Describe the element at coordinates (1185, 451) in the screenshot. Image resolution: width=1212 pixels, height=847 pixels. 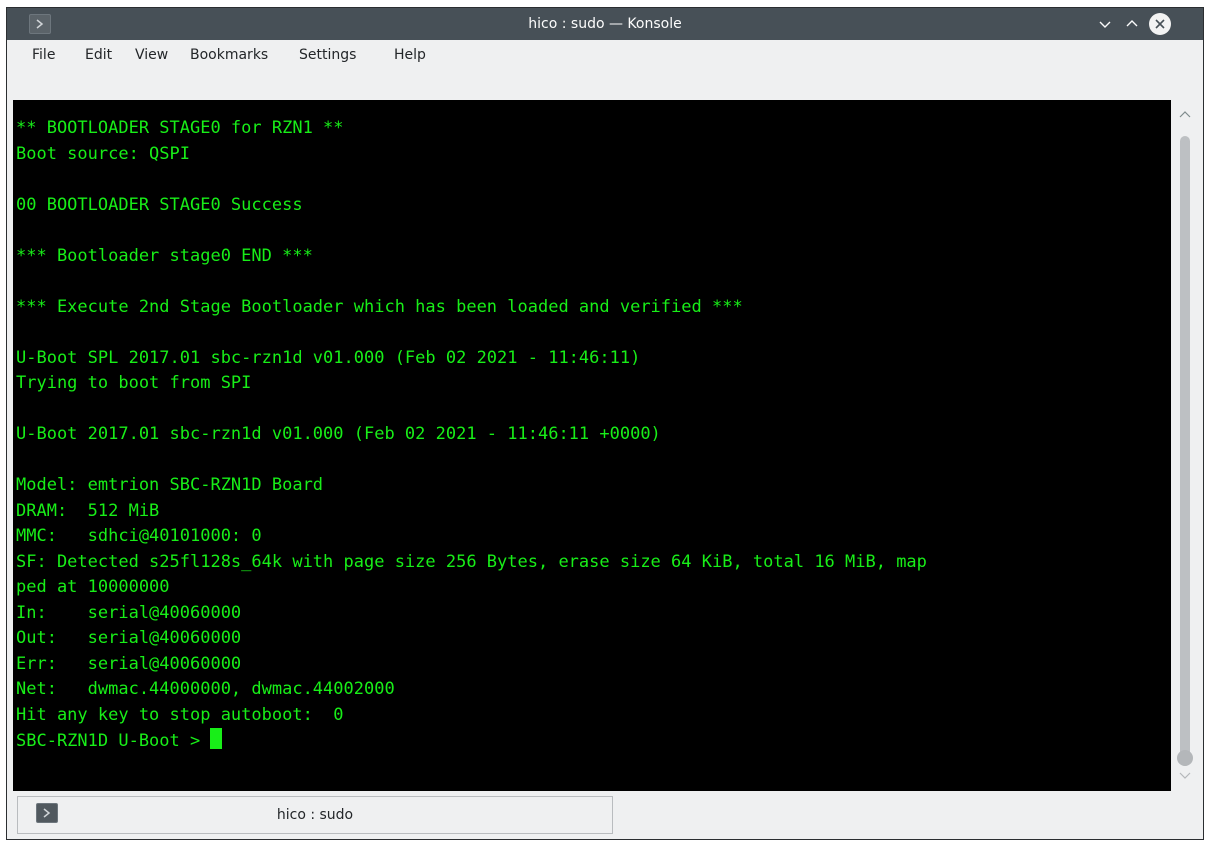
I see `scrollbar-track` at that location.